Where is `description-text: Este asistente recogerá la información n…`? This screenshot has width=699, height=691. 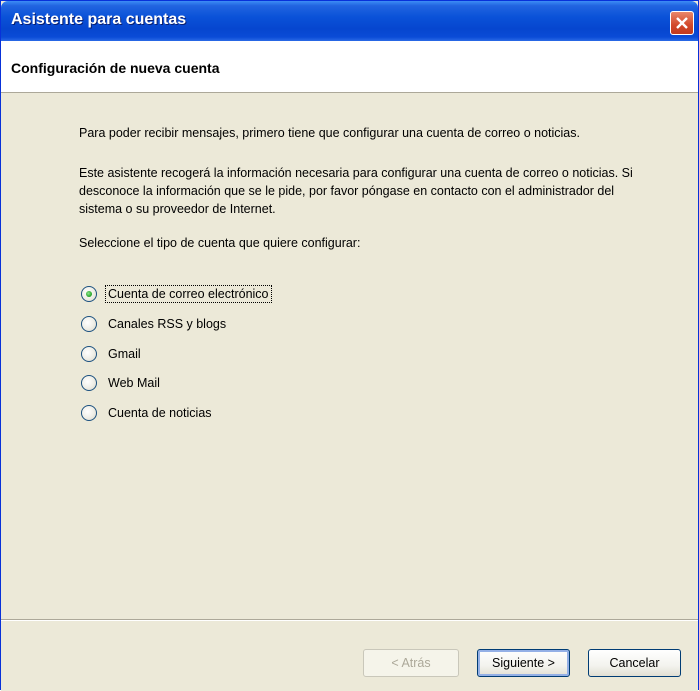 description-text: Este asistente recogerá la información n… is located at coordinates (356, 191).